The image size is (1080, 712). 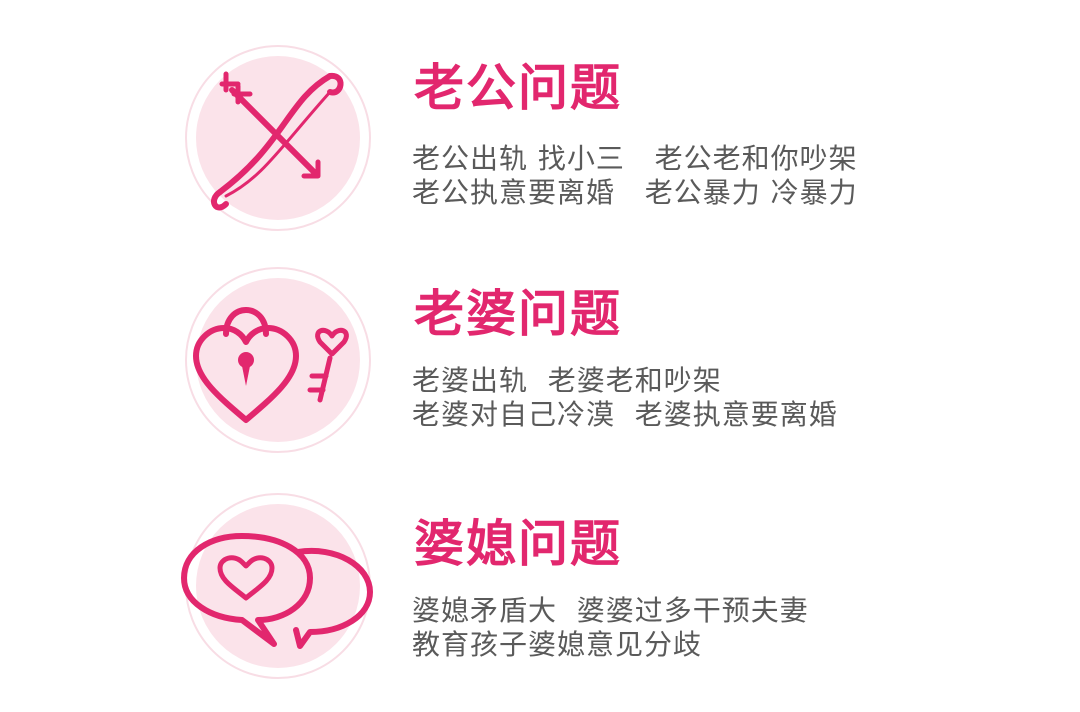 What do you see at coordinates (278, 360) in the screenshot?
I see `heart-lock-and-key-icon` at bounding box center [278, 360].